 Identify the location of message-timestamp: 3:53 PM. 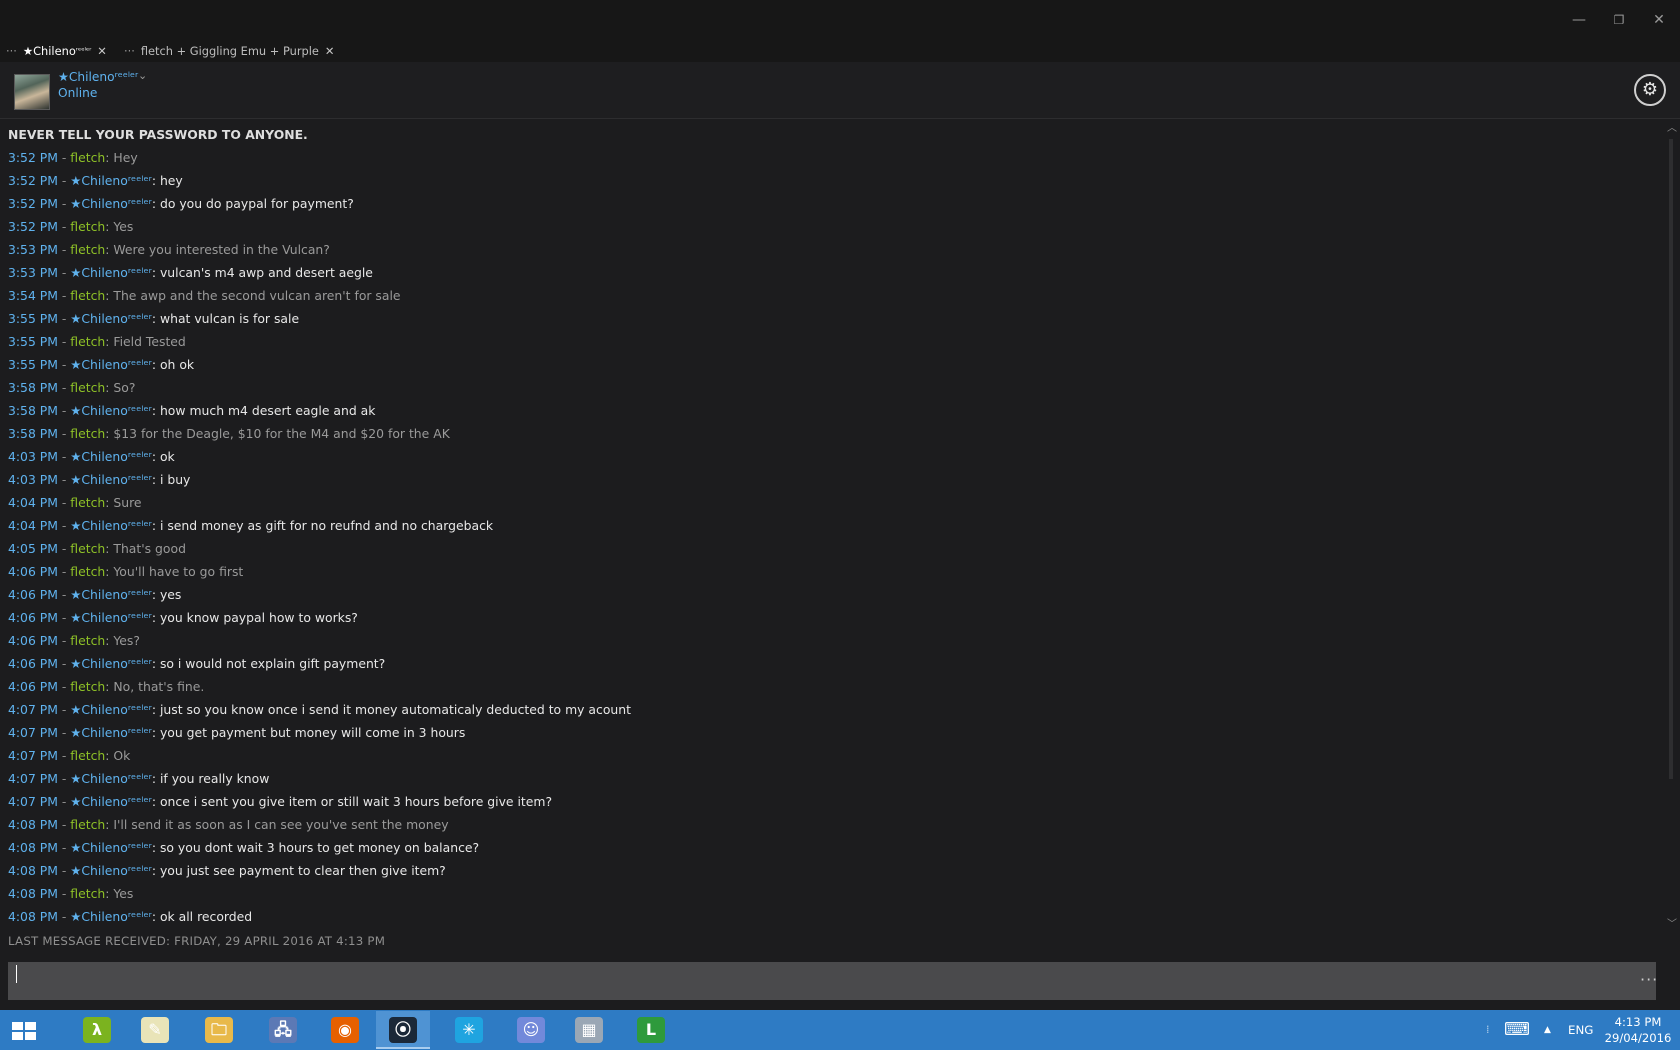
(33, 272).